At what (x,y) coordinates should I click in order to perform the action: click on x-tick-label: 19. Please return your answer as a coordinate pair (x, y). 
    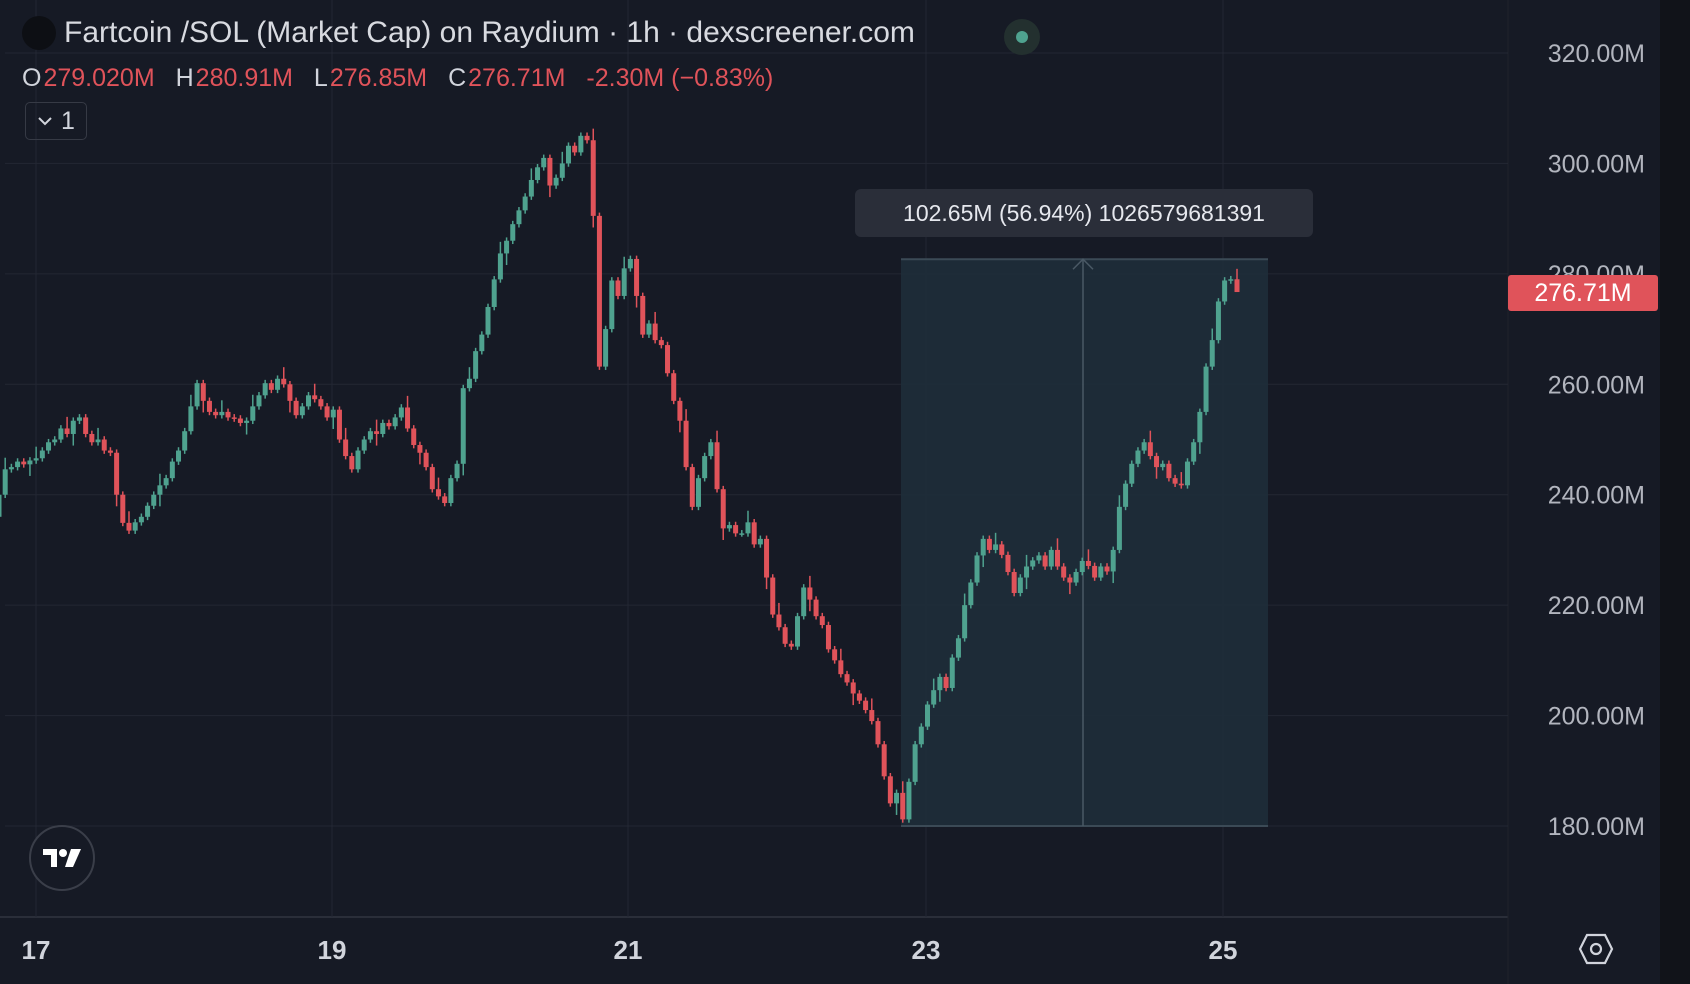
    Looking at the image, I should click on (332, 950).